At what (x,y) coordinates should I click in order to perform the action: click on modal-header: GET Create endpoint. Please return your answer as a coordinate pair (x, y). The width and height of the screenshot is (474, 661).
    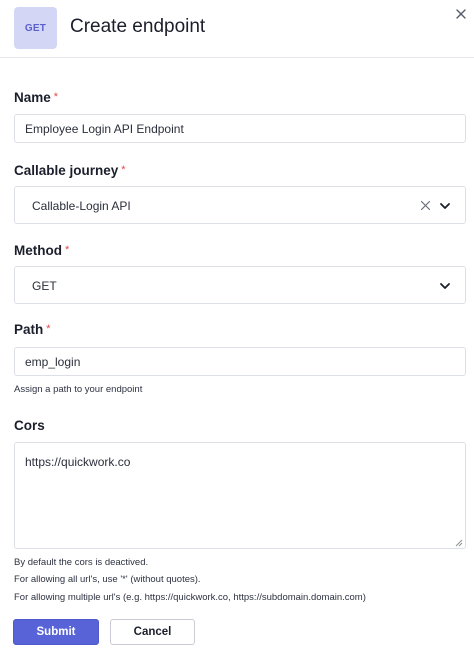
    Looking at the image, I should click on (237, 29).